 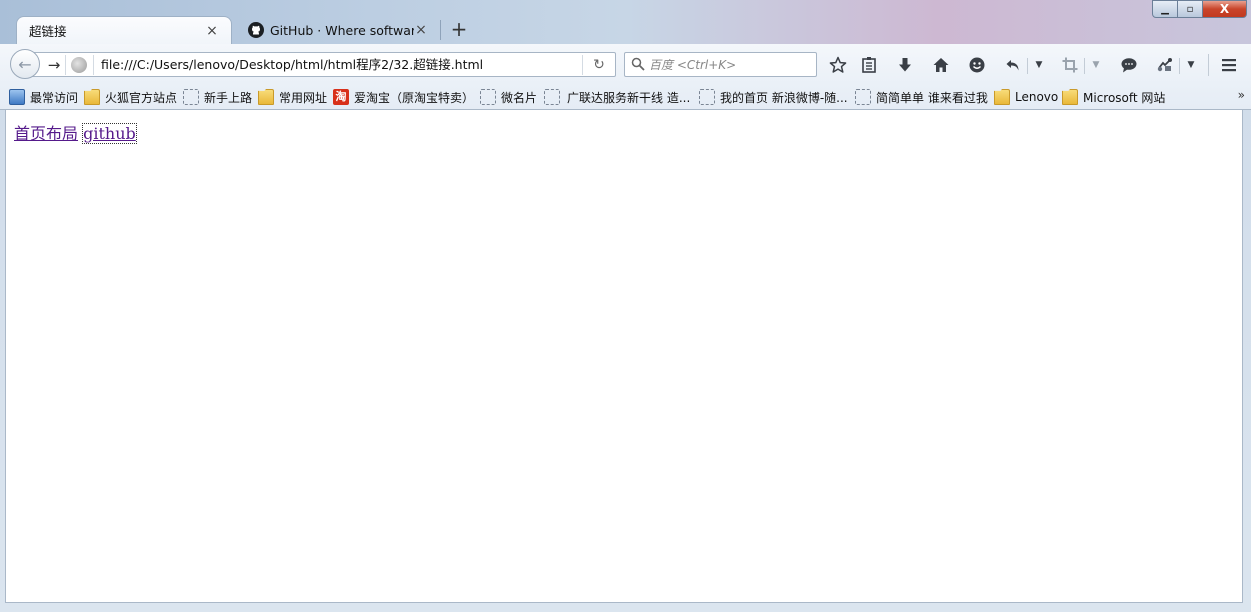 I want to click on crop-screenshot-icon, so click(x=1070, y=65).